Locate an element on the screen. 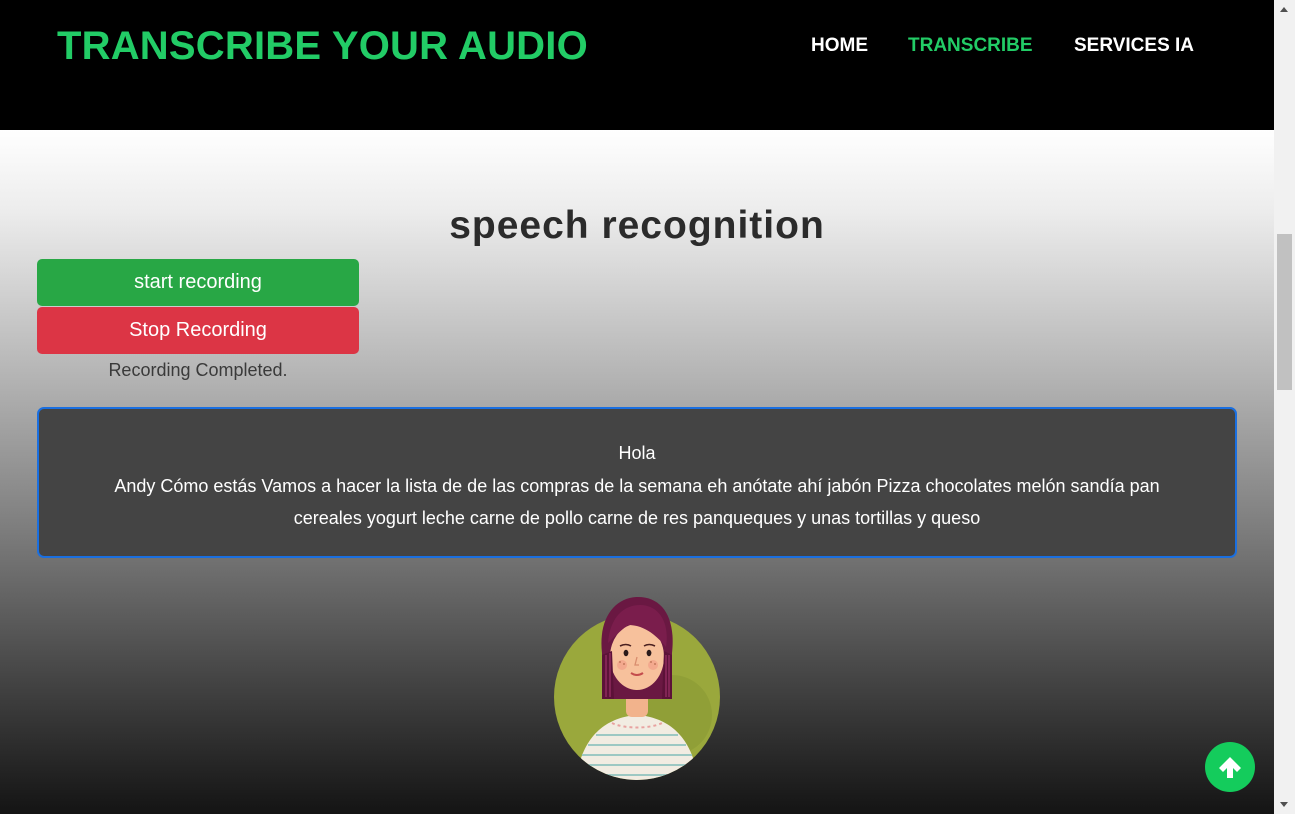 This screenshot has height=814, width=1295. site-brand: TRANSCRIBE YOUR AUDIO is located at coordinates (322, 46).